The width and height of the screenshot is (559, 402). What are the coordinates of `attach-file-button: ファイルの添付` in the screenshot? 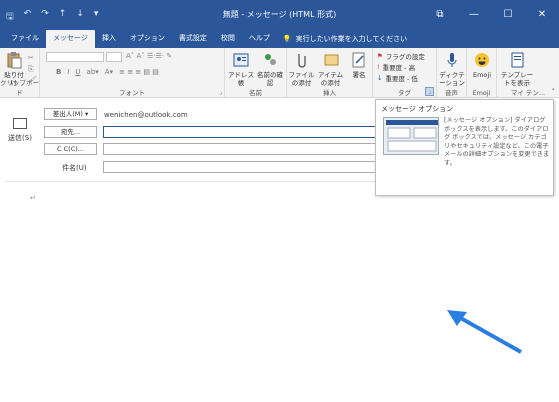 It's located at (301, 69).